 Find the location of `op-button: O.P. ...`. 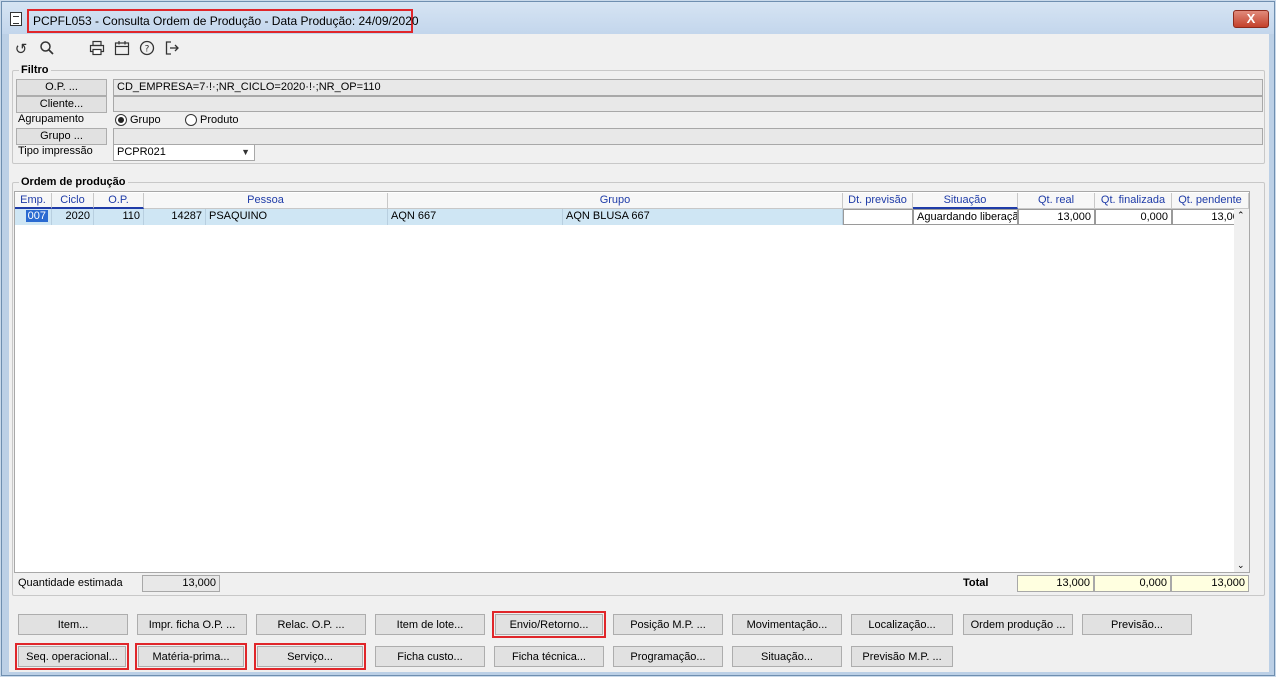

op-button: O.P. ... is located at coordinates (61, 87).